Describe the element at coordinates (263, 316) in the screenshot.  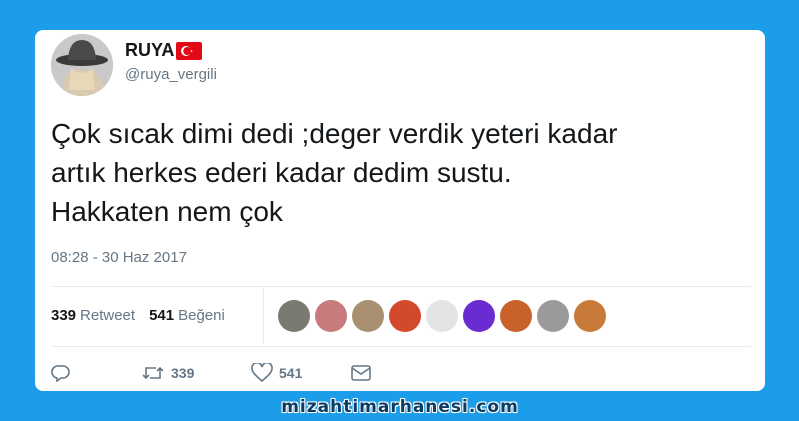
I see `stats-separator` at that location.